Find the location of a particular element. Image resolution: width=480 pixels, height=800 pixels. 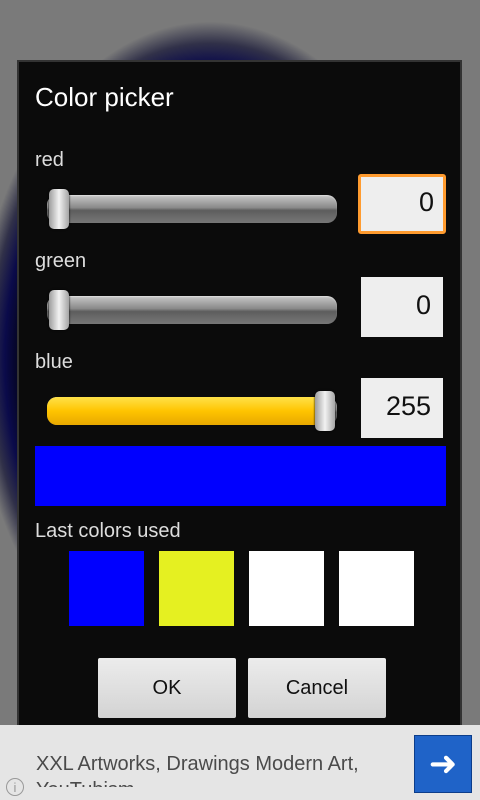

blue-value-field: 255 is located at coordinates (402, 408).